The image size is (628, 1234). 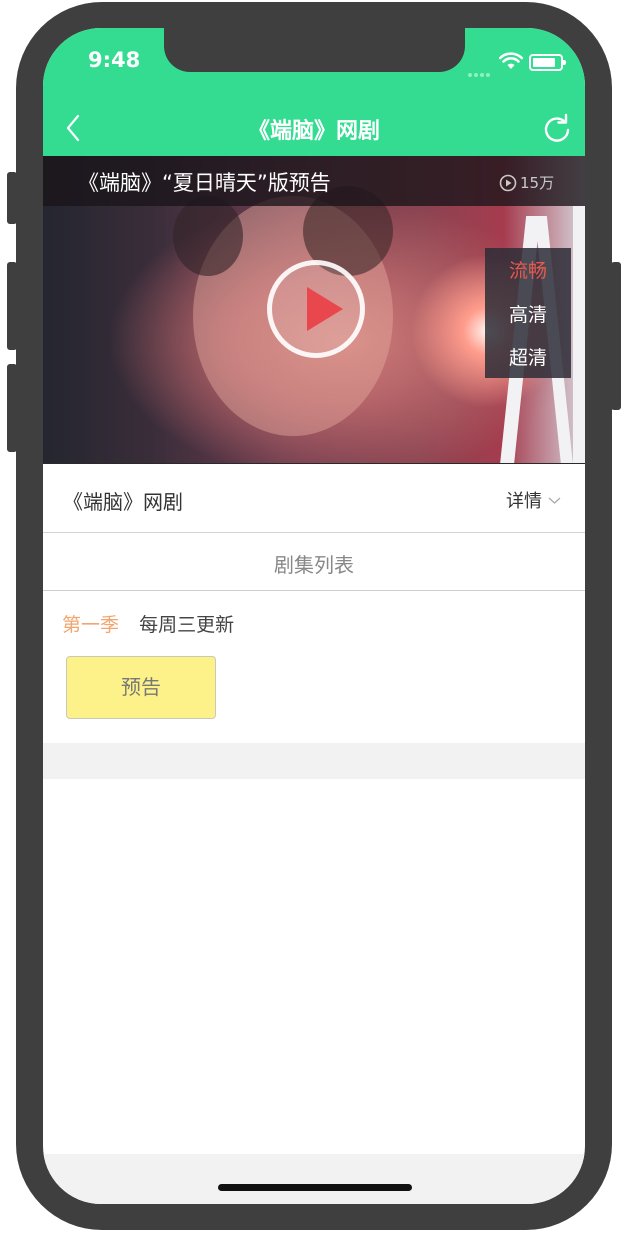 What do you see at coordinates (528, 269) in the screenshot?
I see `quality-option-smooth: 流畅` at bounding box center [528, 269].